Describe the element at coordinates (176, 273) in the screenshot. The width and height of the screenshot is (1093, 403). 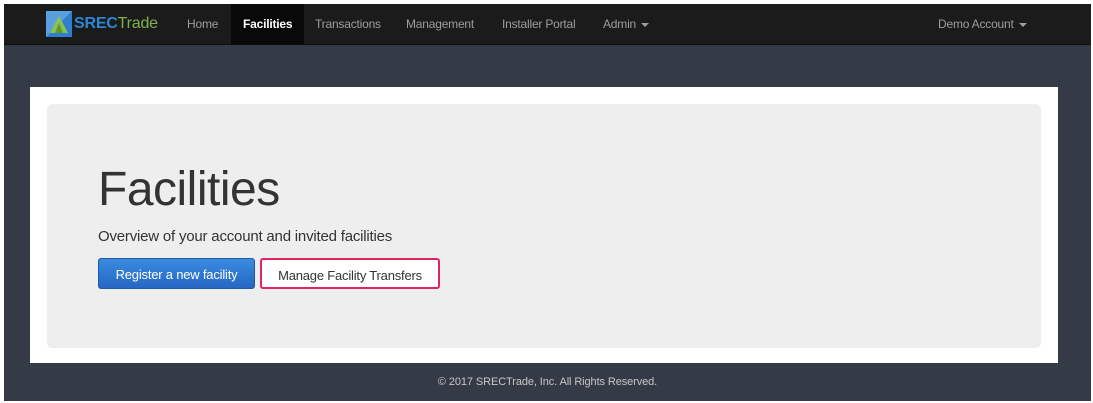
I see `register-facility-button: Register a new facility` at that location.